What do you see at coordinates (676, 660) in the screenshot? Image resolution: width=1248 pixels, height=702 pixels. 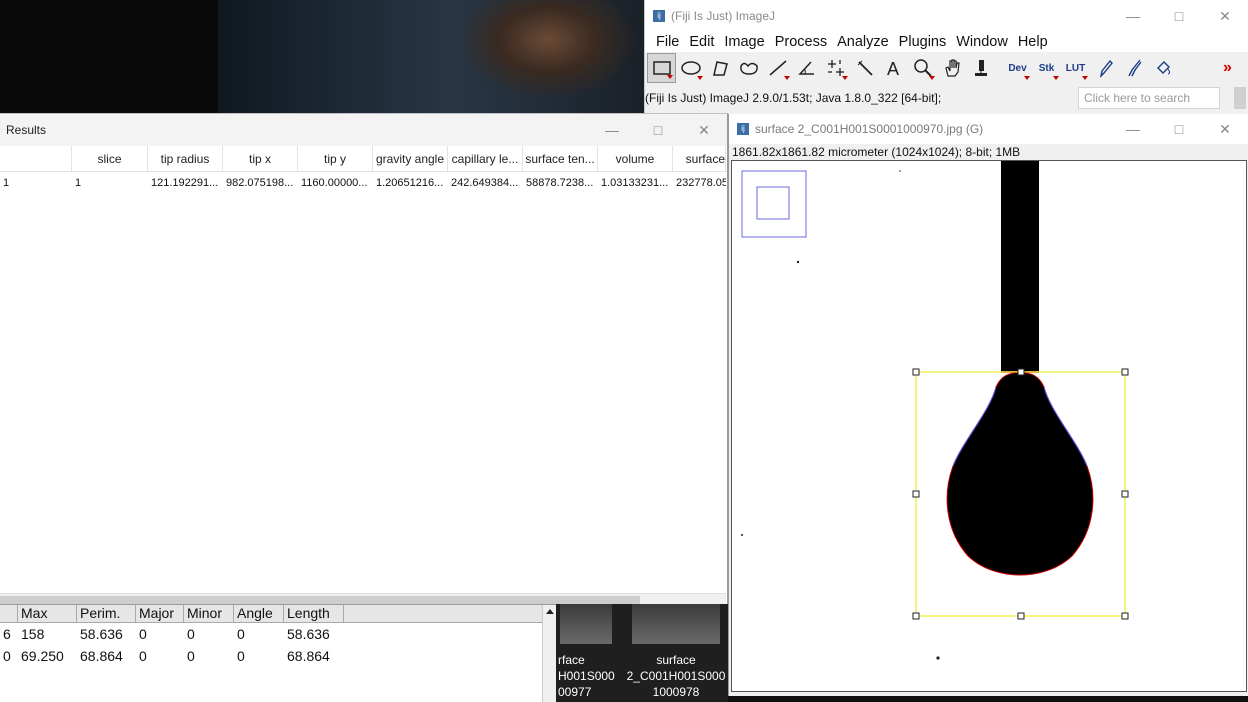 I see `thumbnail-label: surface` at bounding box center [676, 660].